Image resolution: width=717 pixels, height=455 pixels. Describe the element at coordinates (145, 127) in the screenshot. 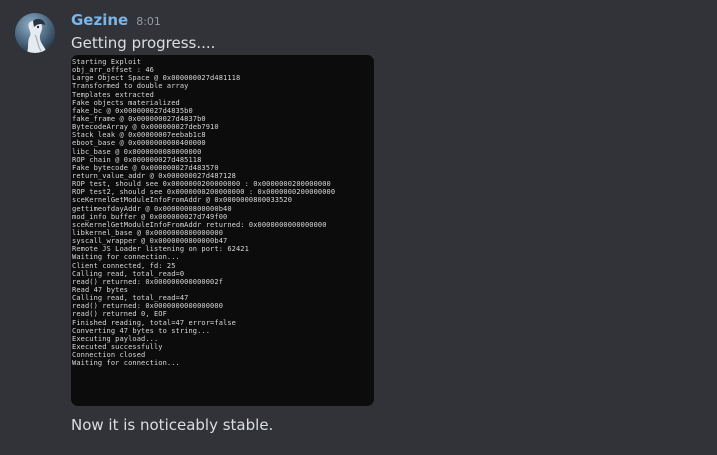

I see `console-line: BytecodeArray @ 0x000000027deb7910` at that location.